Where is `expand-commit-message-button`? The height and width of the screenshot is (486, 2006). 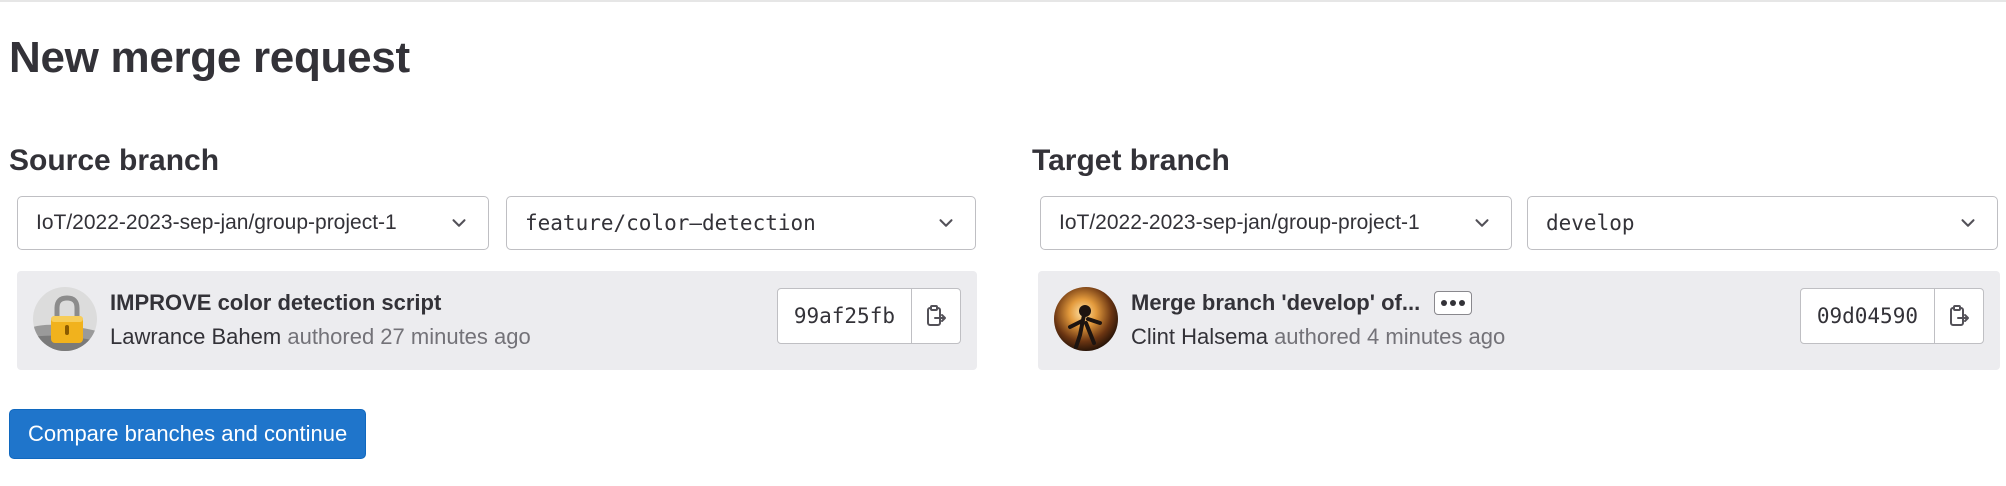
expand-commit-message-button is located at coordinates (1453, 303).